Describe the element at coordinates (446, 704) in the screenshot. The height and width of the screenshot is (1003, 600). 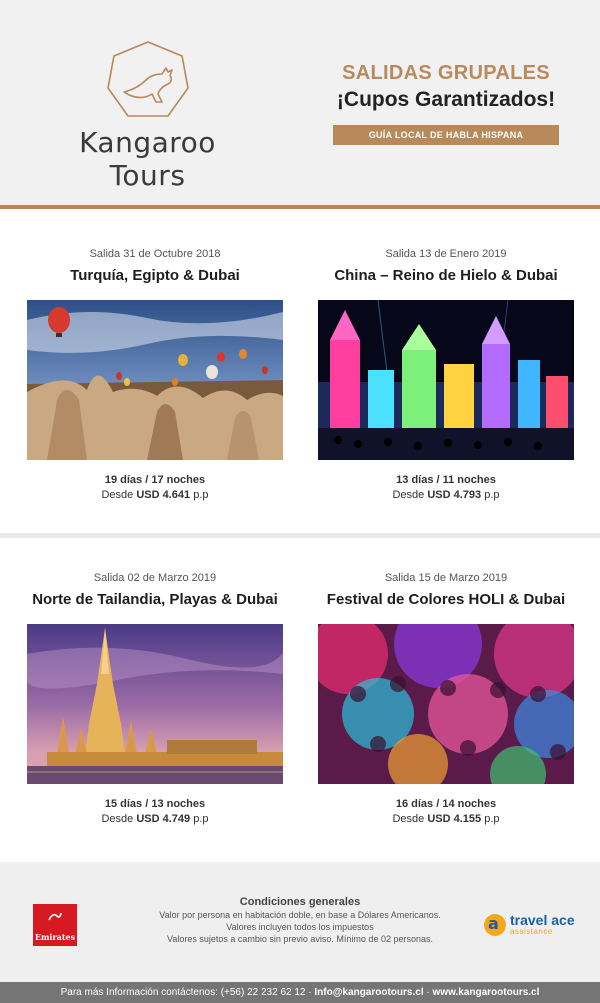
I see `tour-image-holi` at that location.